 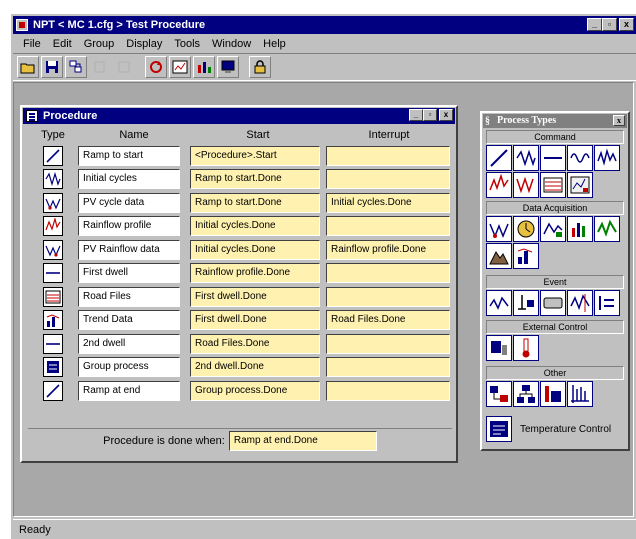 I want to click on pv-rainflow-icon, so click(x=53, y=249).